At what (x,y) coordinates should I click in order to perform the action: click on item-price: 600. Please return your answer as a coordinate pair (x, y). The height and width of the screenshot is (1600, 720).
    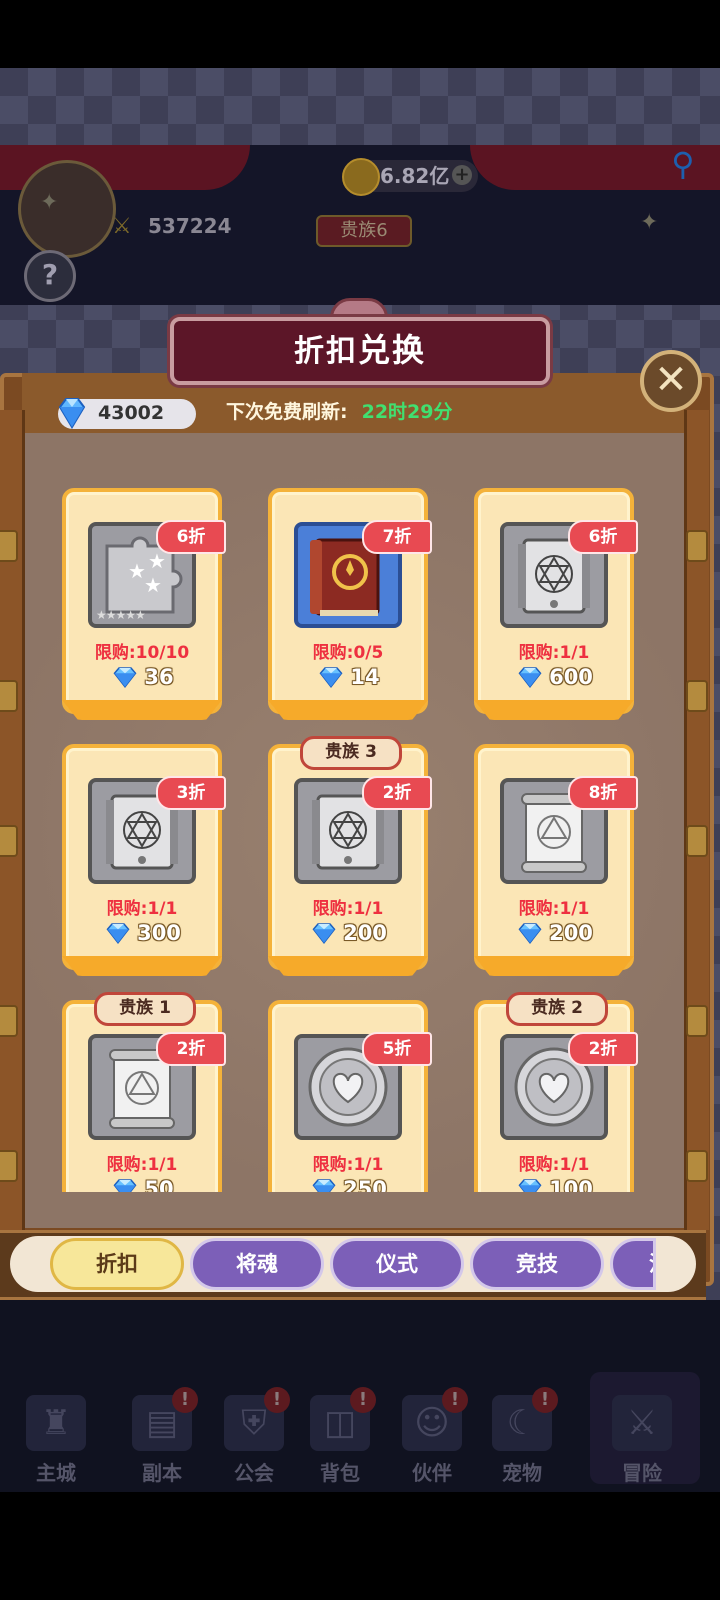
    Looking at the image, I should click on (554, 679).